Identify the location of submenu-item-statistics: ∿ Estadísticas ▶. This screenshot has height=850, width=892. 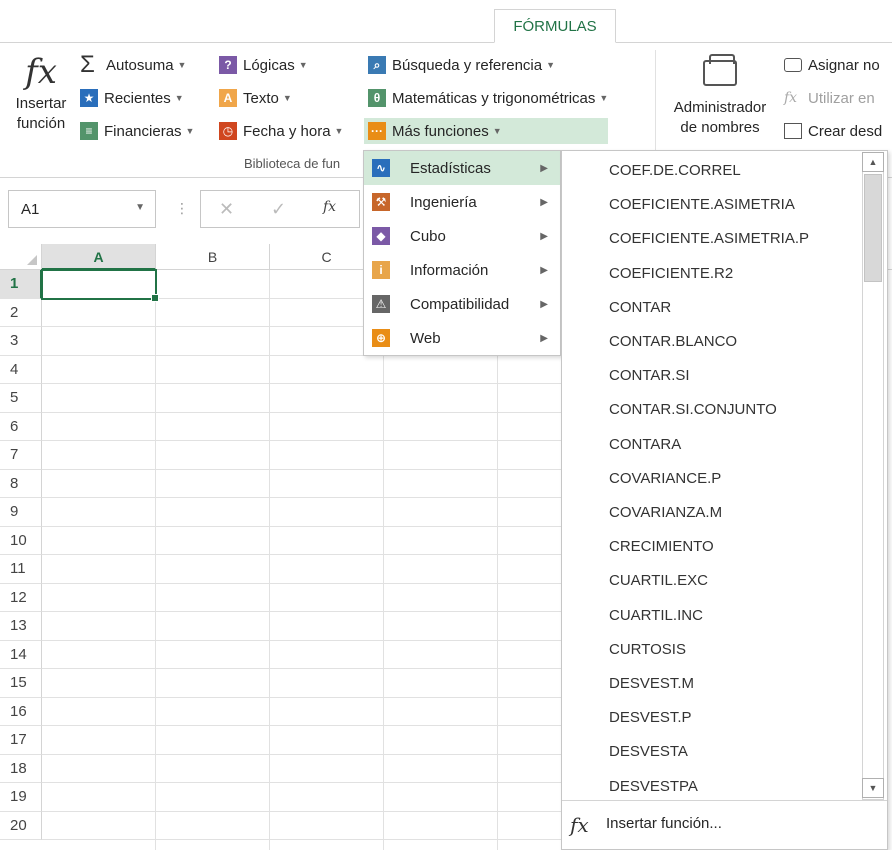
(462, 168).